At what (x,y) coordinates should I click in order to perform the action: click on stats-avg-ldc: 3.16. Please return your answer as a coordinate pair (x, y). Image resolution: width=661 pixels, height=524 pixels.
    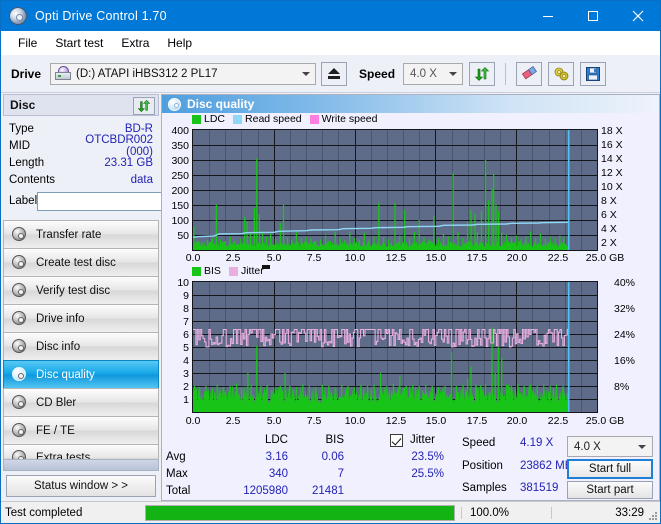
    Looking at the image, I should click on (276, 457).